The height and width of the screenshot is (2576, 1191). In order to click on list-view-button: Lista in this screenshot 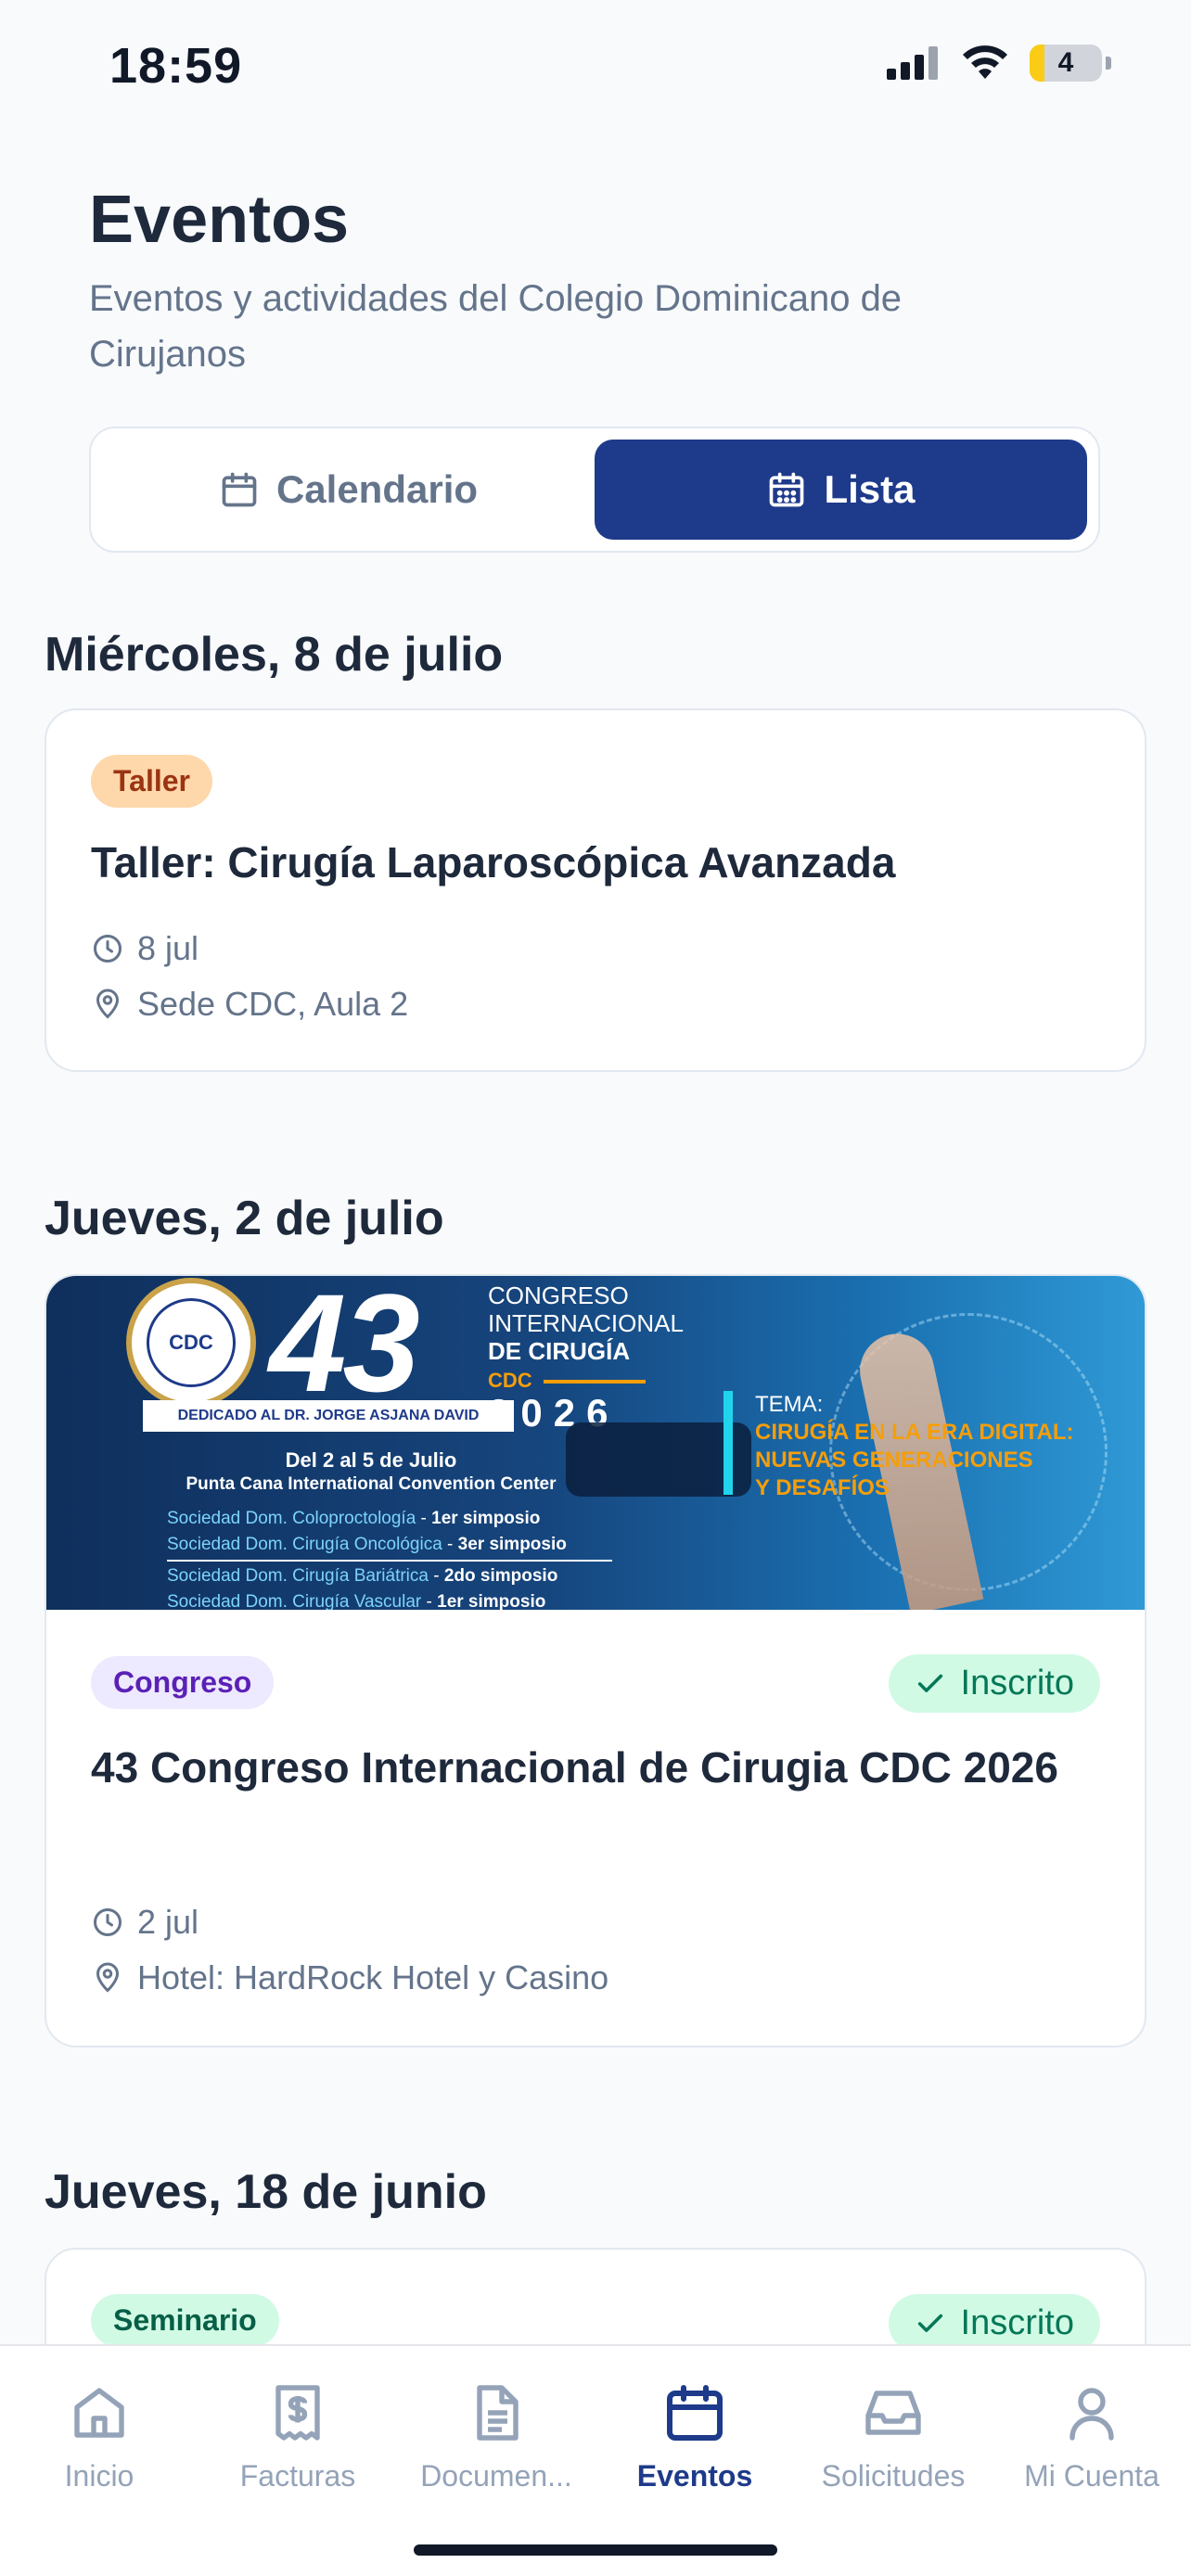, I will do `click(841, 490)`.